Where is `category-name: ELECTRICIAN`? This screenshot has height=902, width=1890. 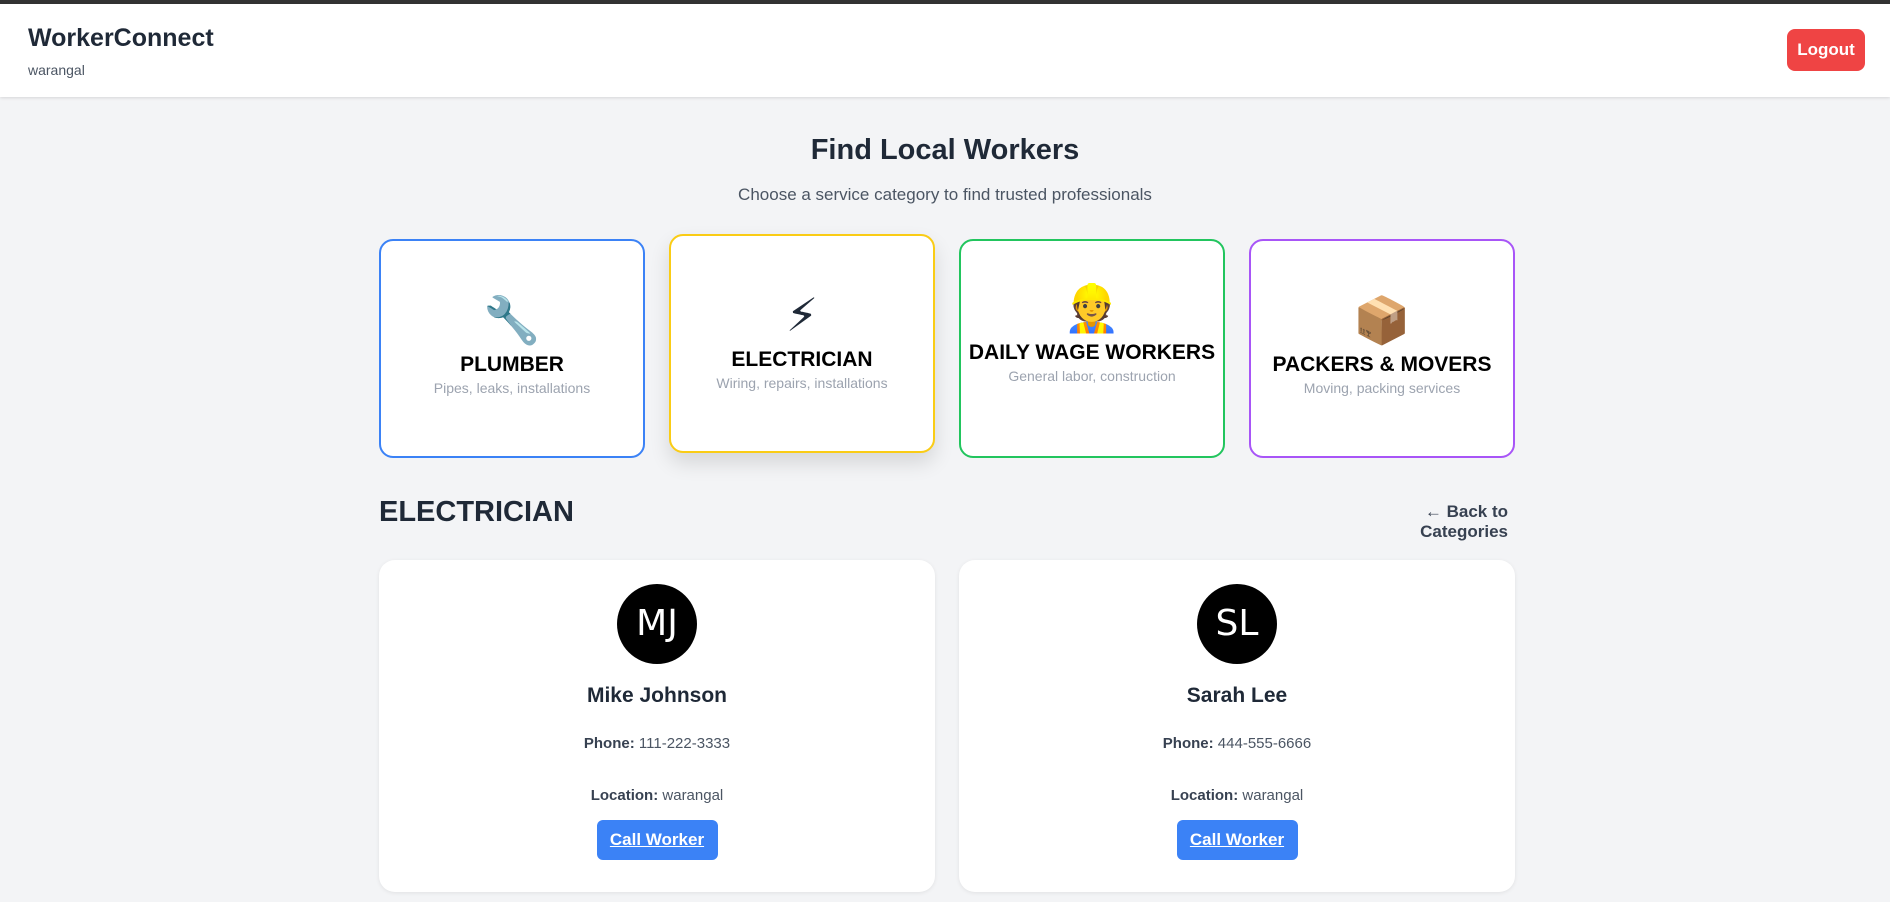 category-name: ELECTRICIAN is located at coordinates (802, 359).